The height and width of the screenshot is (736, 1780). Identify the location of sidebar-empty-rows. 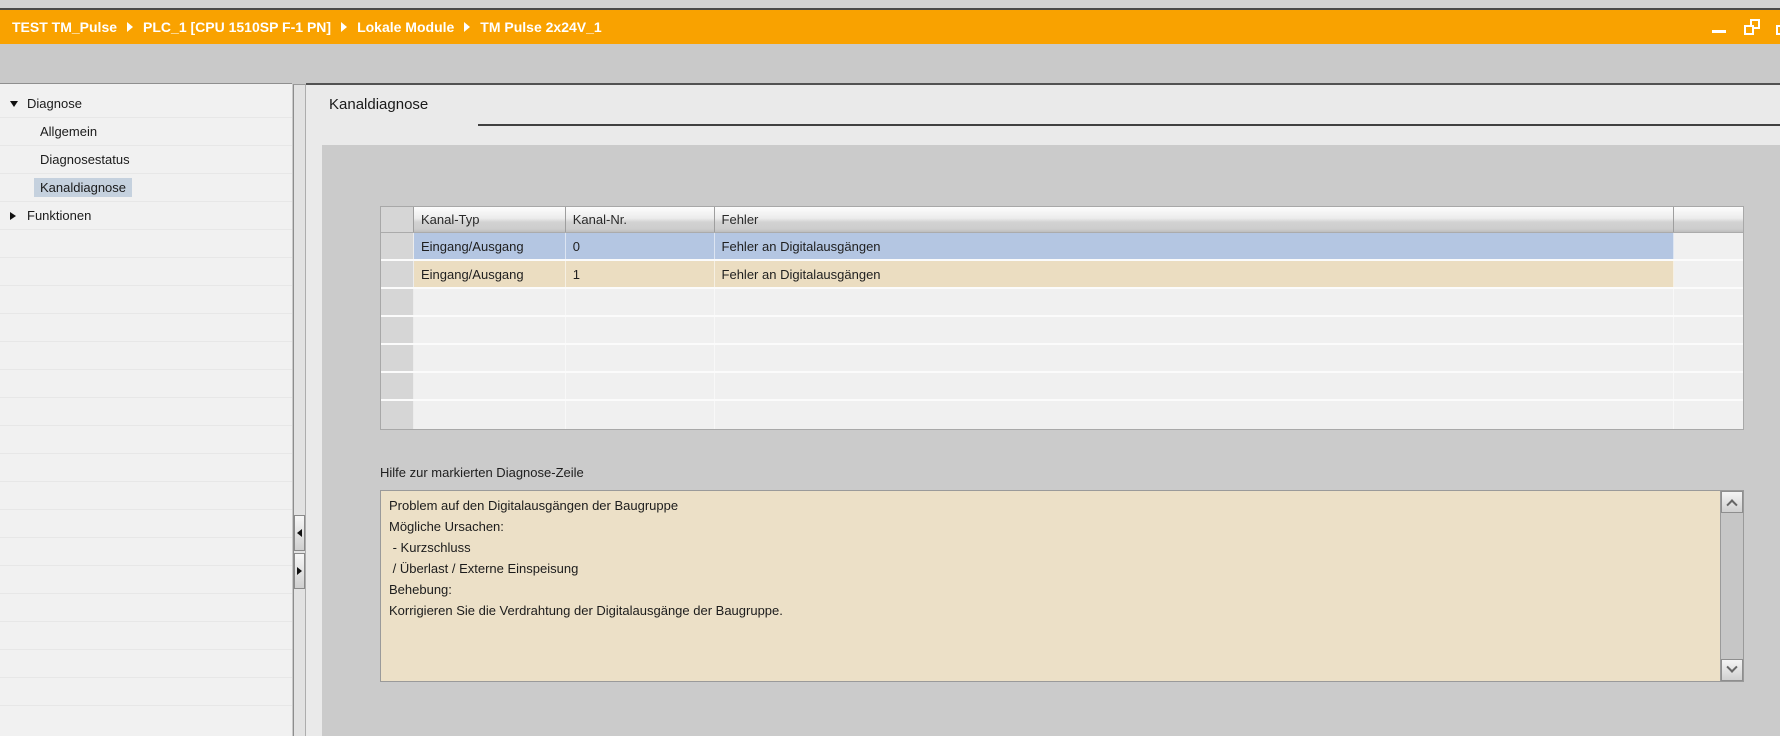
(146, 473).